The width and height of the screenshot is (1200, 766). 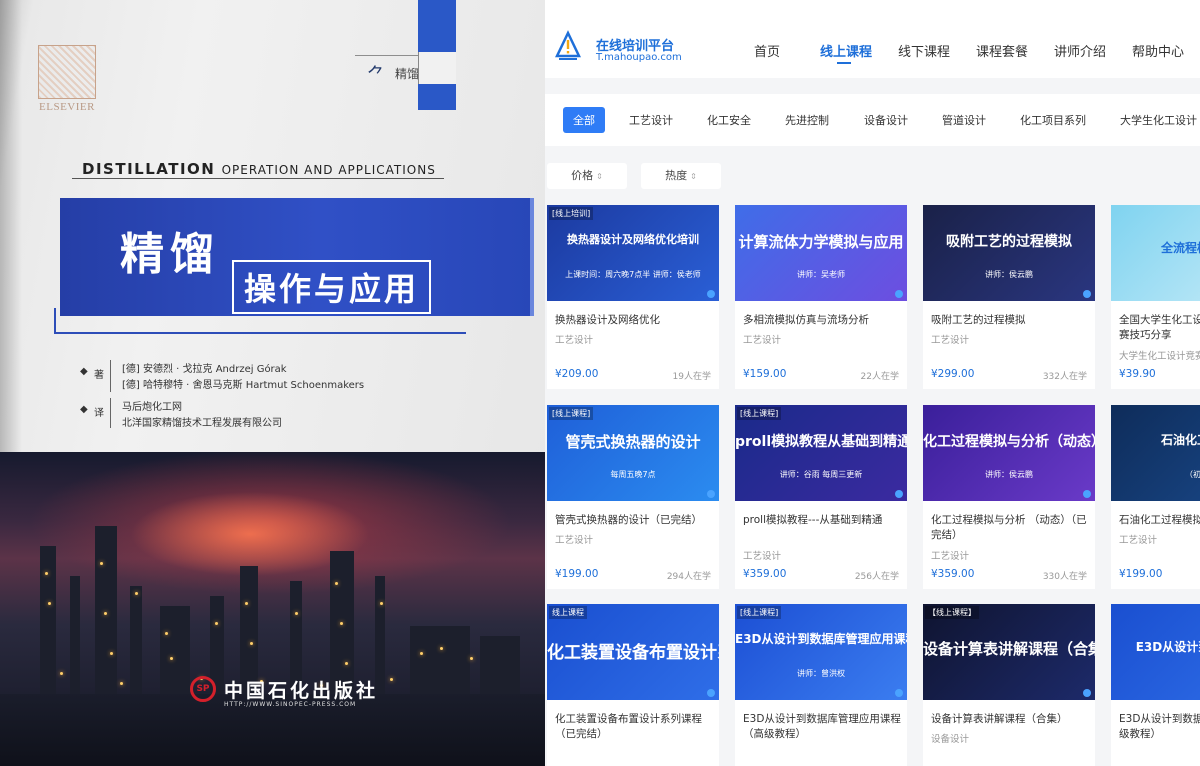 I want to click on course-title: 全国大学生化工设计竞赛梳理与竞赛技巧分享, so click(x=1159, y=327).